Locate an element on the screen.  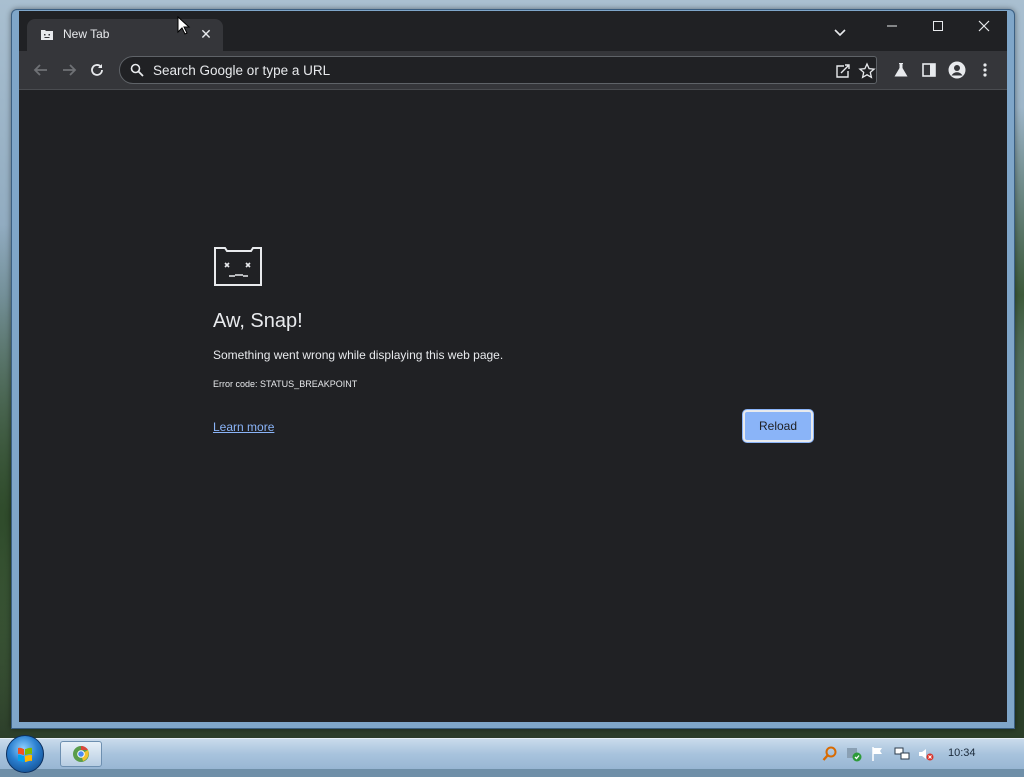
close-icon is located at coordinates (984, 26).